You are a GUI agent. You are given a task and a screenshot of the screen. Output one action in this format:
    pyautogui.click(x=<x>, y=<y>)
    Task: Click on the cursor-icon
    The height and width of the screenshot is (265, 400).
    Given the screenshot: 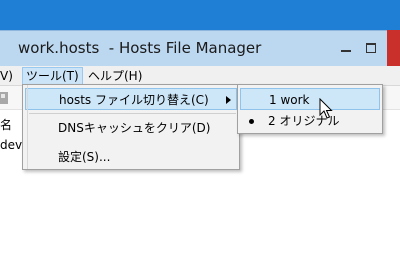 What is the action you would take?
    pyautogui.click(x=326, y=108)
    